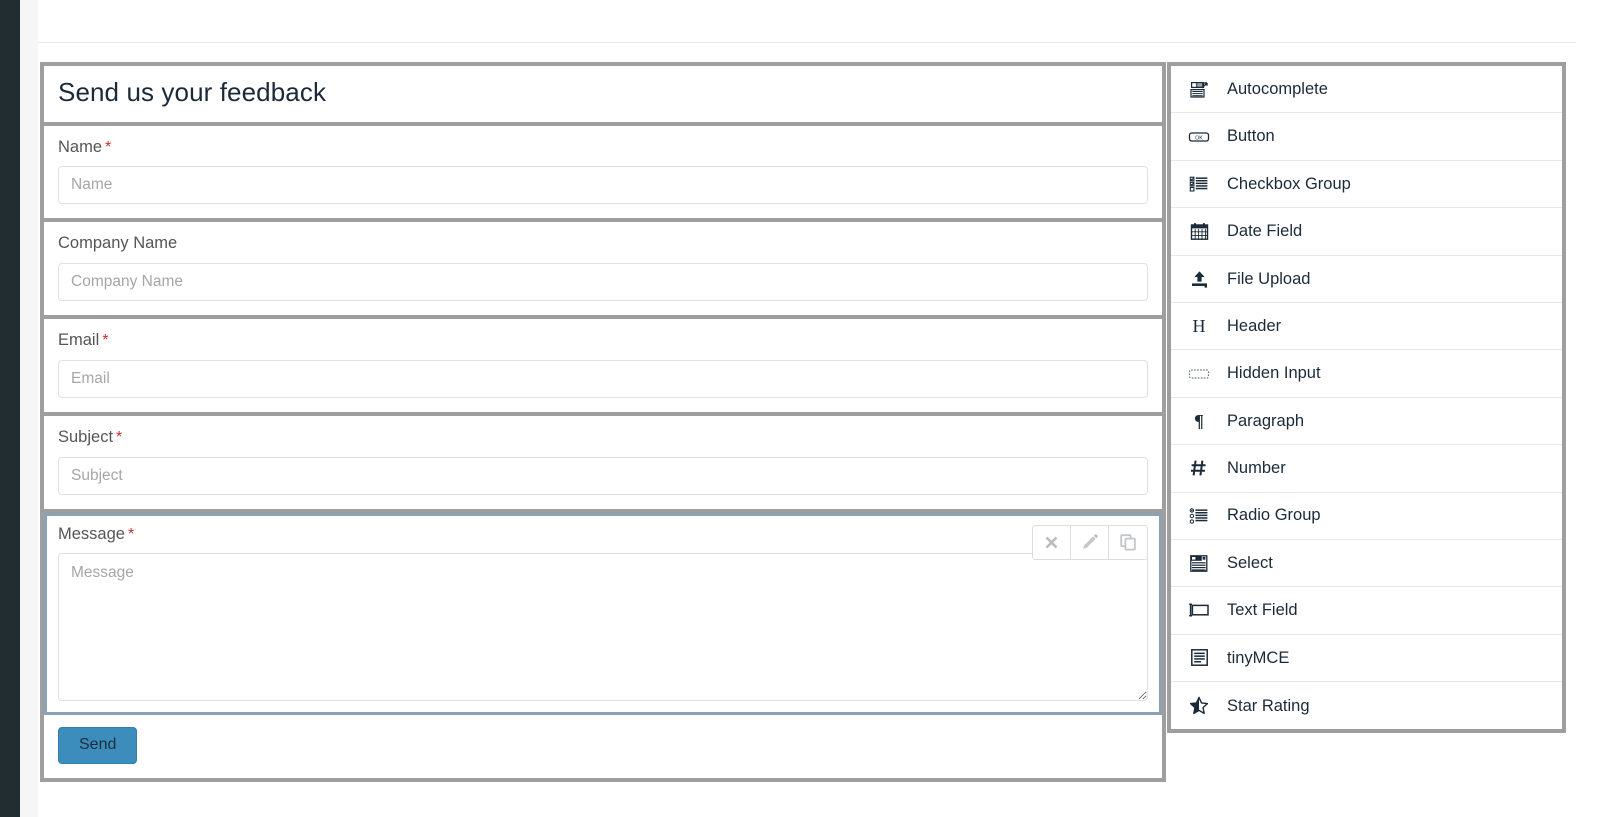 Image resolution: width=1619 pixels, height=817 pixels. What do you see at coordinates (1274, 373) in the screenshot?
I see `palette-item-label: Hidden Input` at bounding box center [1274, 373].